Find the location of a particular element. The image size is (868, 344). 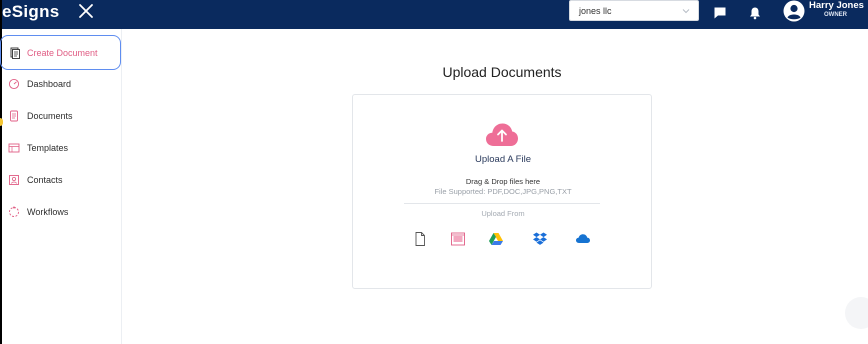

page-title: Upload Documents is located at coordinates (502, 72).